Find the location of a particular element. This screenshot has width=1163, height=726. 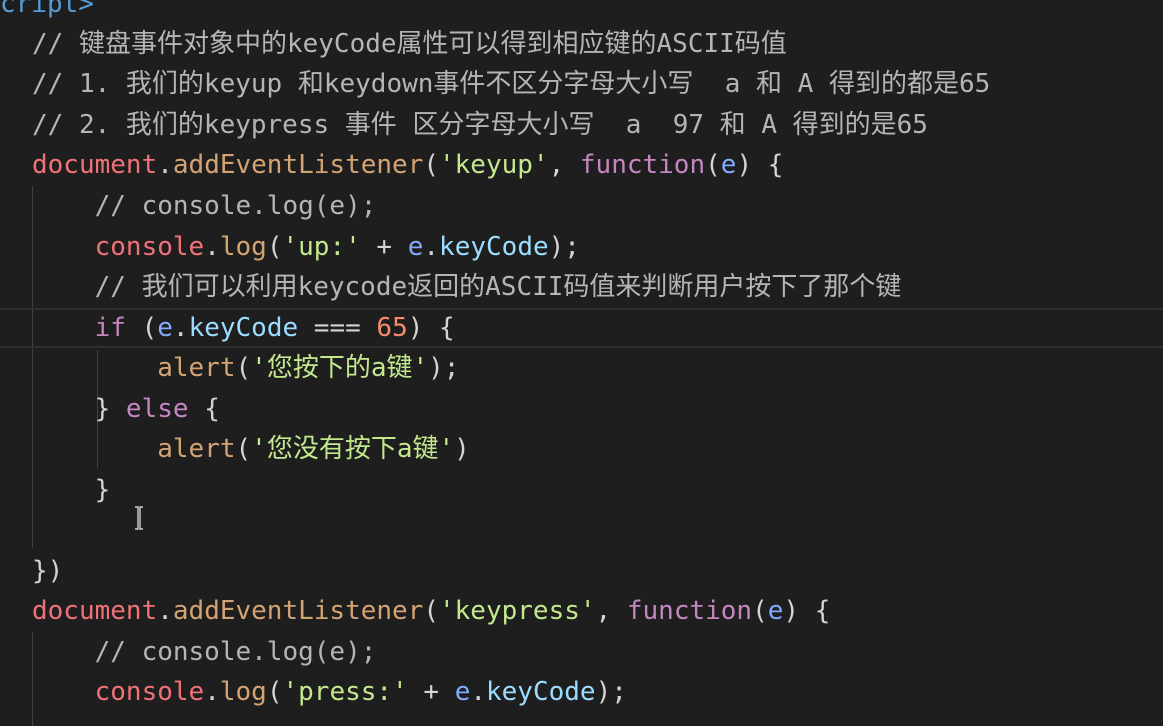

code-token: '您按下的a键' is located at coordinates (340, 368).